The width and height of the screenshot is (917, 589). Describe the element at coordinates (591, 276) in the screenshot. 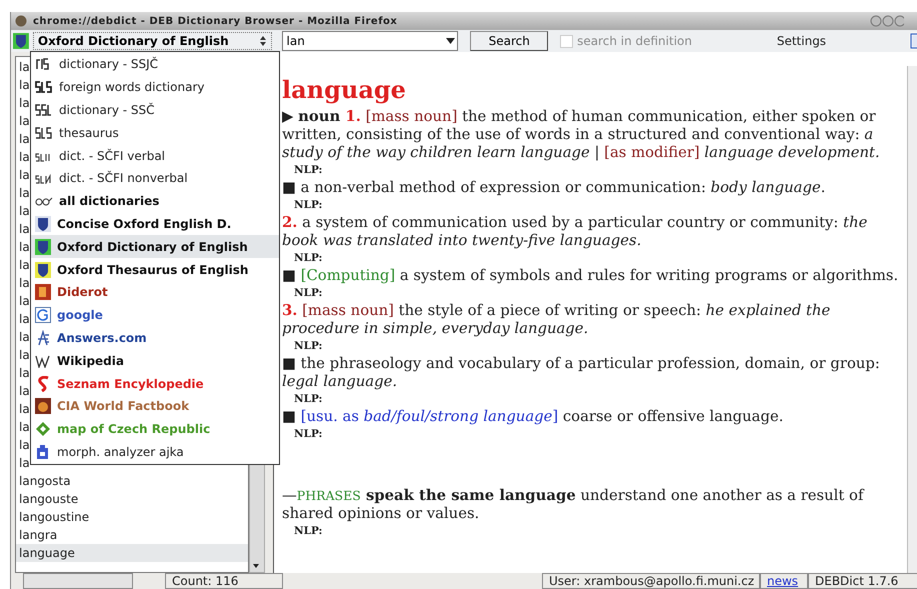

I see `definition-text: ■ [Computing] a system of symbols and rules for writing programs or algorithms.` at that location.